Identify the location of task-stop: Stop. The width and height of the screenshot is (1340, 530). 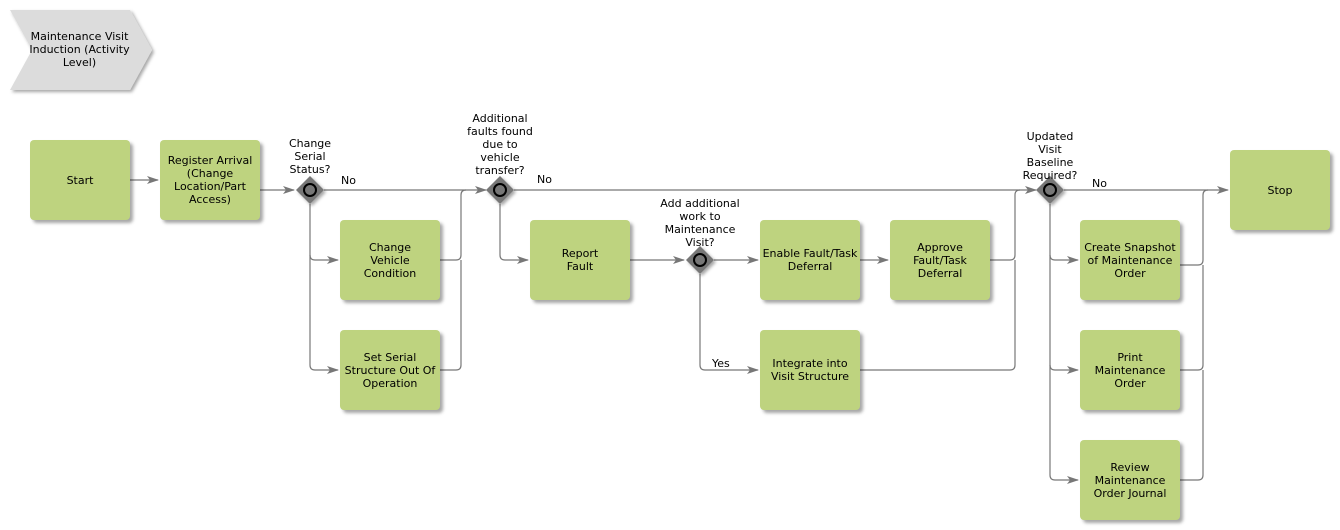
(1280, 190).